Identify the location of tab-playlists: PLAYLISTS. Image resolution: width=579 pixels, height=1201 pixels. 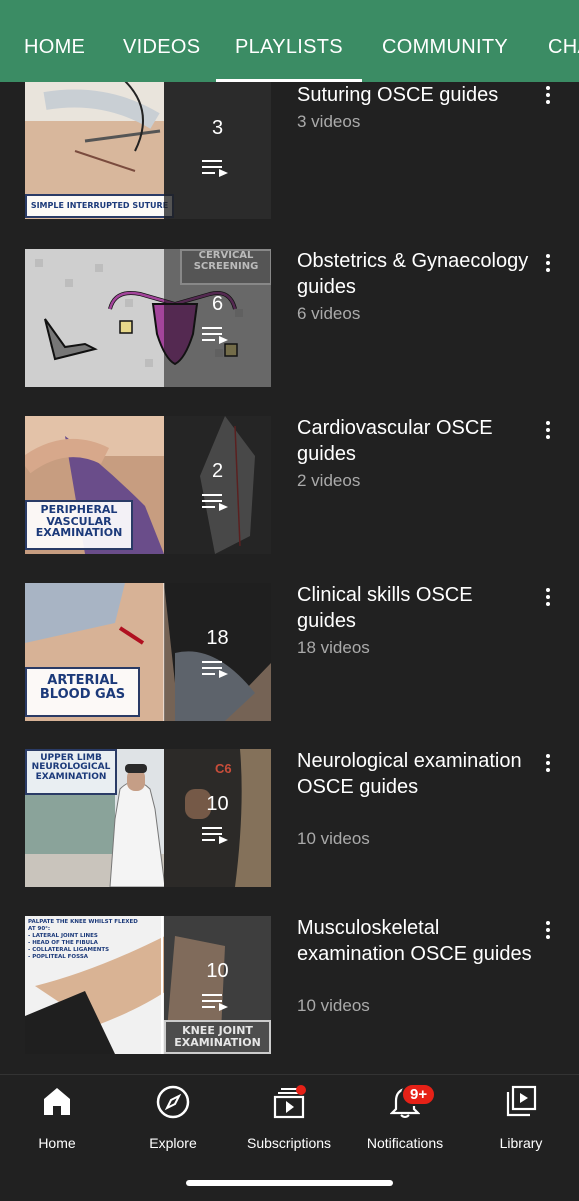
(289, 59).